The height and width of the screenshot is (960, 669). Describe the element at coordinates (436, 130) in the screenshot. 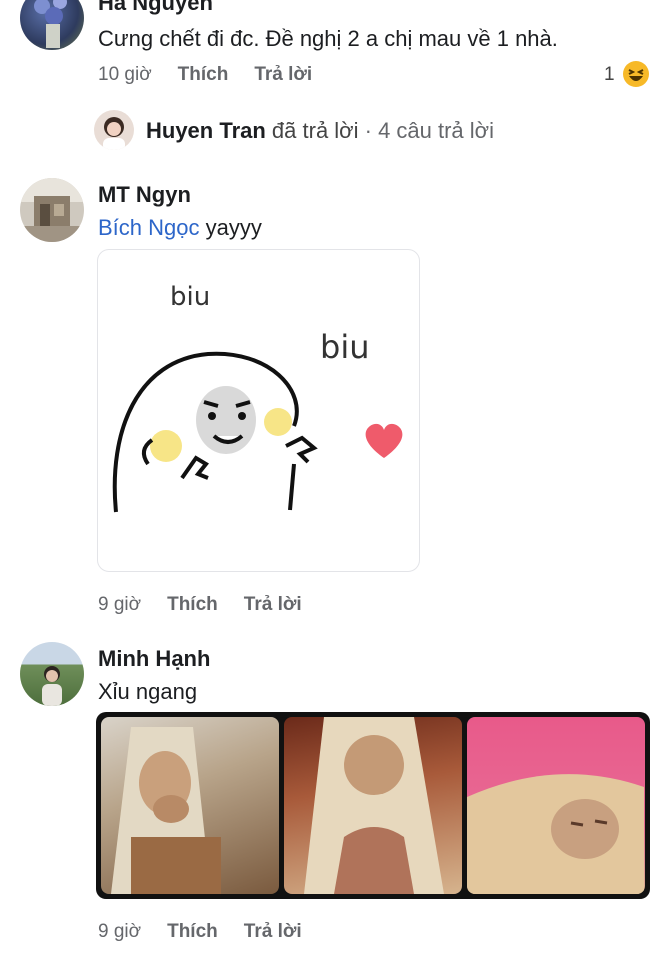

I see `reply-count: 4 câu trả lời` at that location.